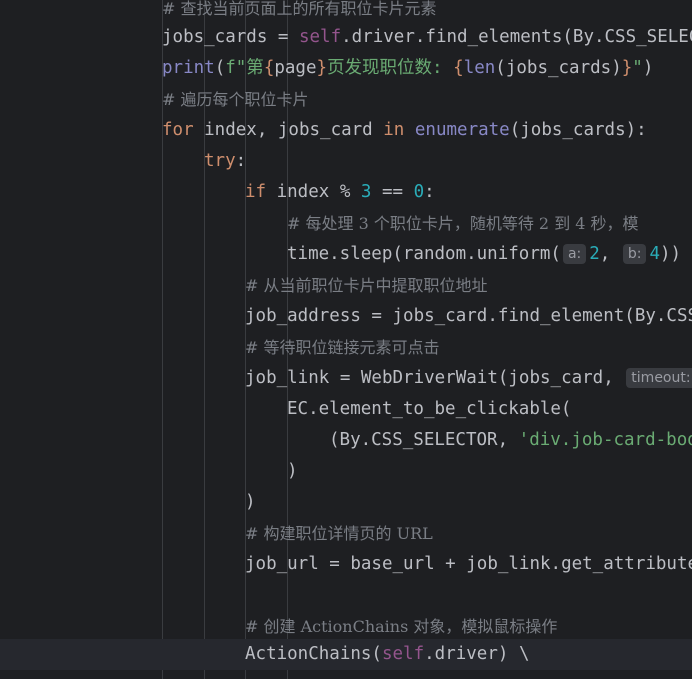  What do you see at coordinates (295, 68) in the screenshot?
I see `code-text: page` at bounding box center [295, 68].